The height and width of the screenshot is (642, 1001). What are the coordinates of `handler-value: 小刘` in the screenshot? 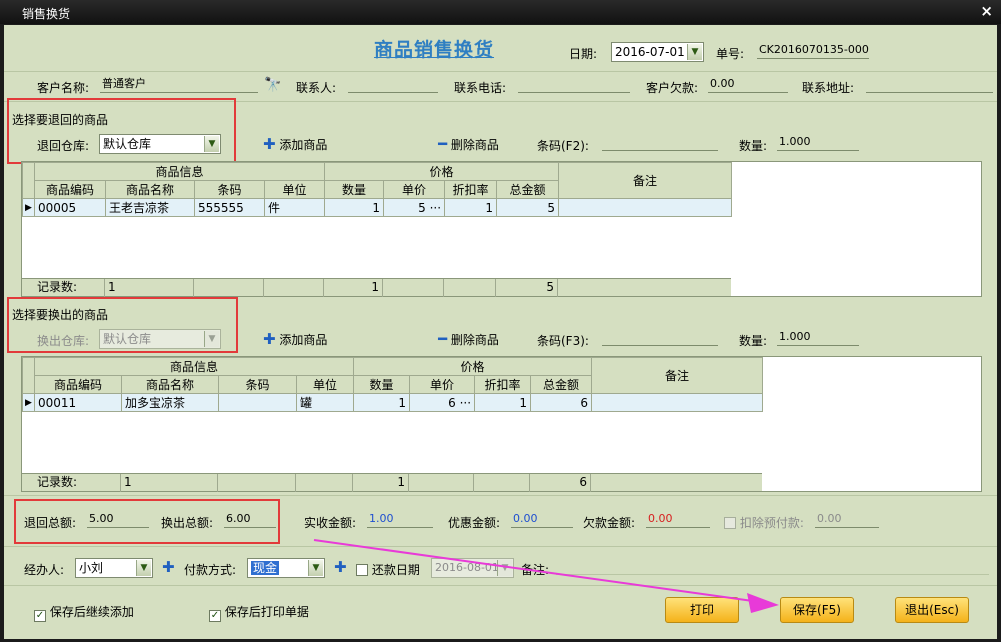 It's located at (91, 568).